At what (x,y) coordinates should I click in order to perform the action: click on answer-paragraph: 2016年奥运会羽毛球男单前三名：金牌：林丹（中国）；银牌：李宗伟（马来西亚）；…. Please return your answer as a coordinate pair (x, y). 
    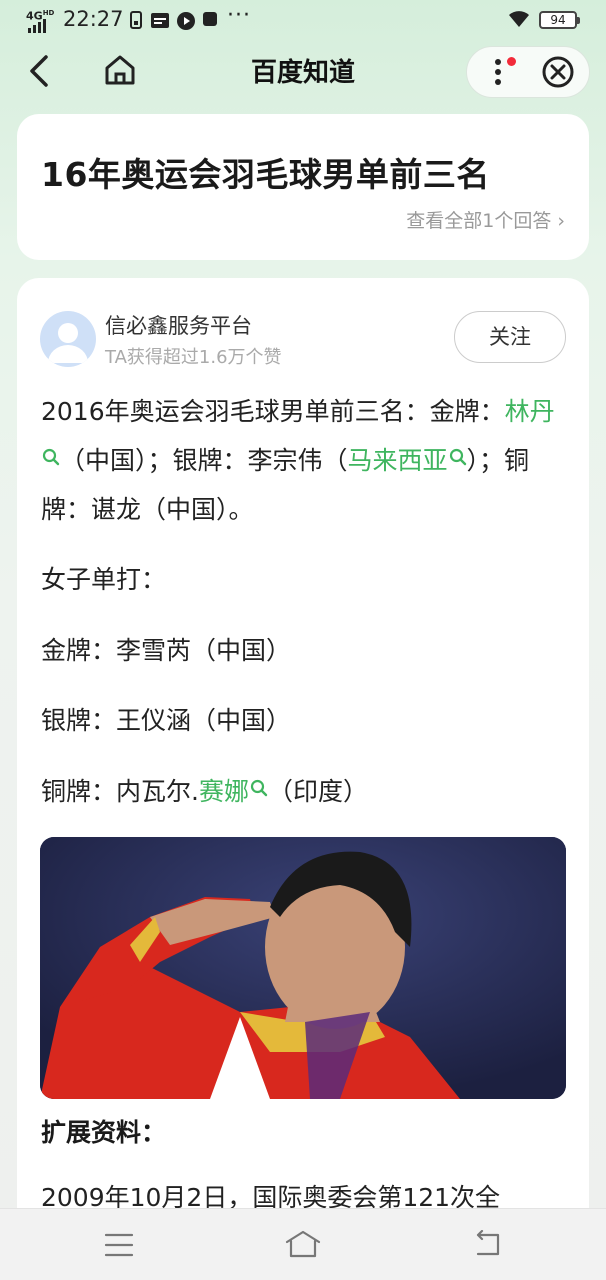
    Looking at the image, I should click on (298, 460).